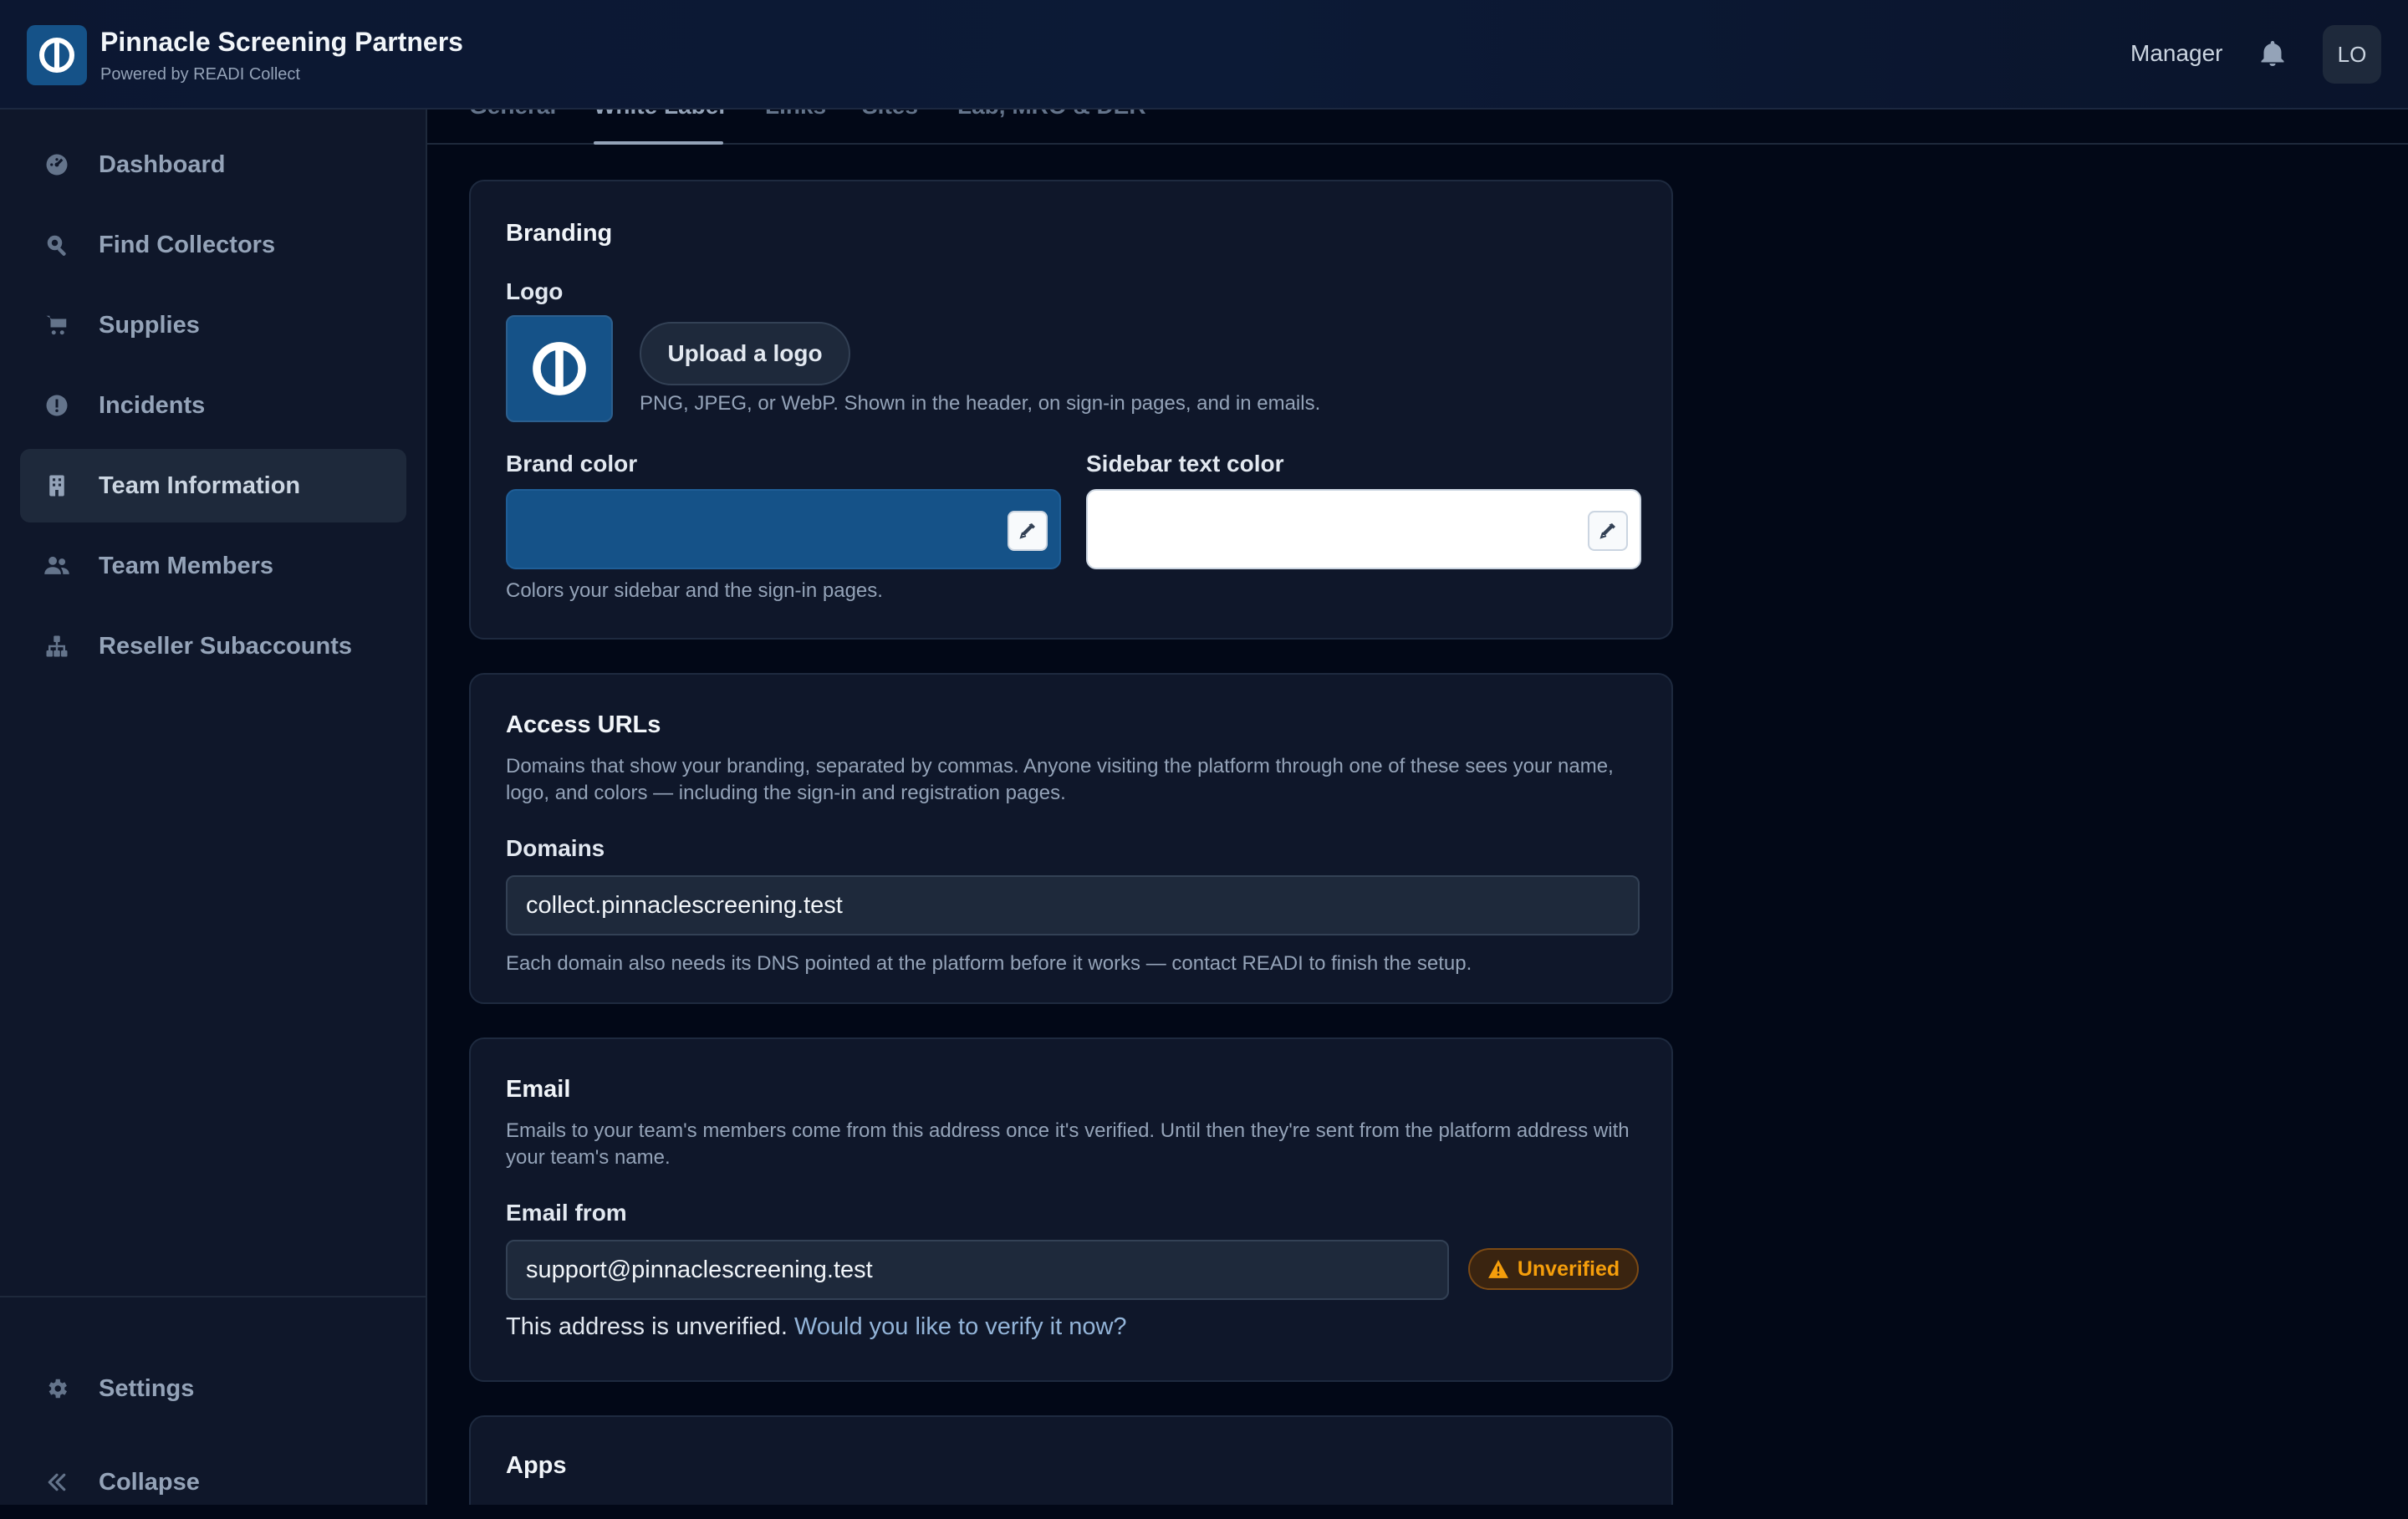 The width and height of the screenshot is (2408, 1519). Describe the element at coordinates (57, 1389) in the screenshot. I see `gear-icon` at that location.